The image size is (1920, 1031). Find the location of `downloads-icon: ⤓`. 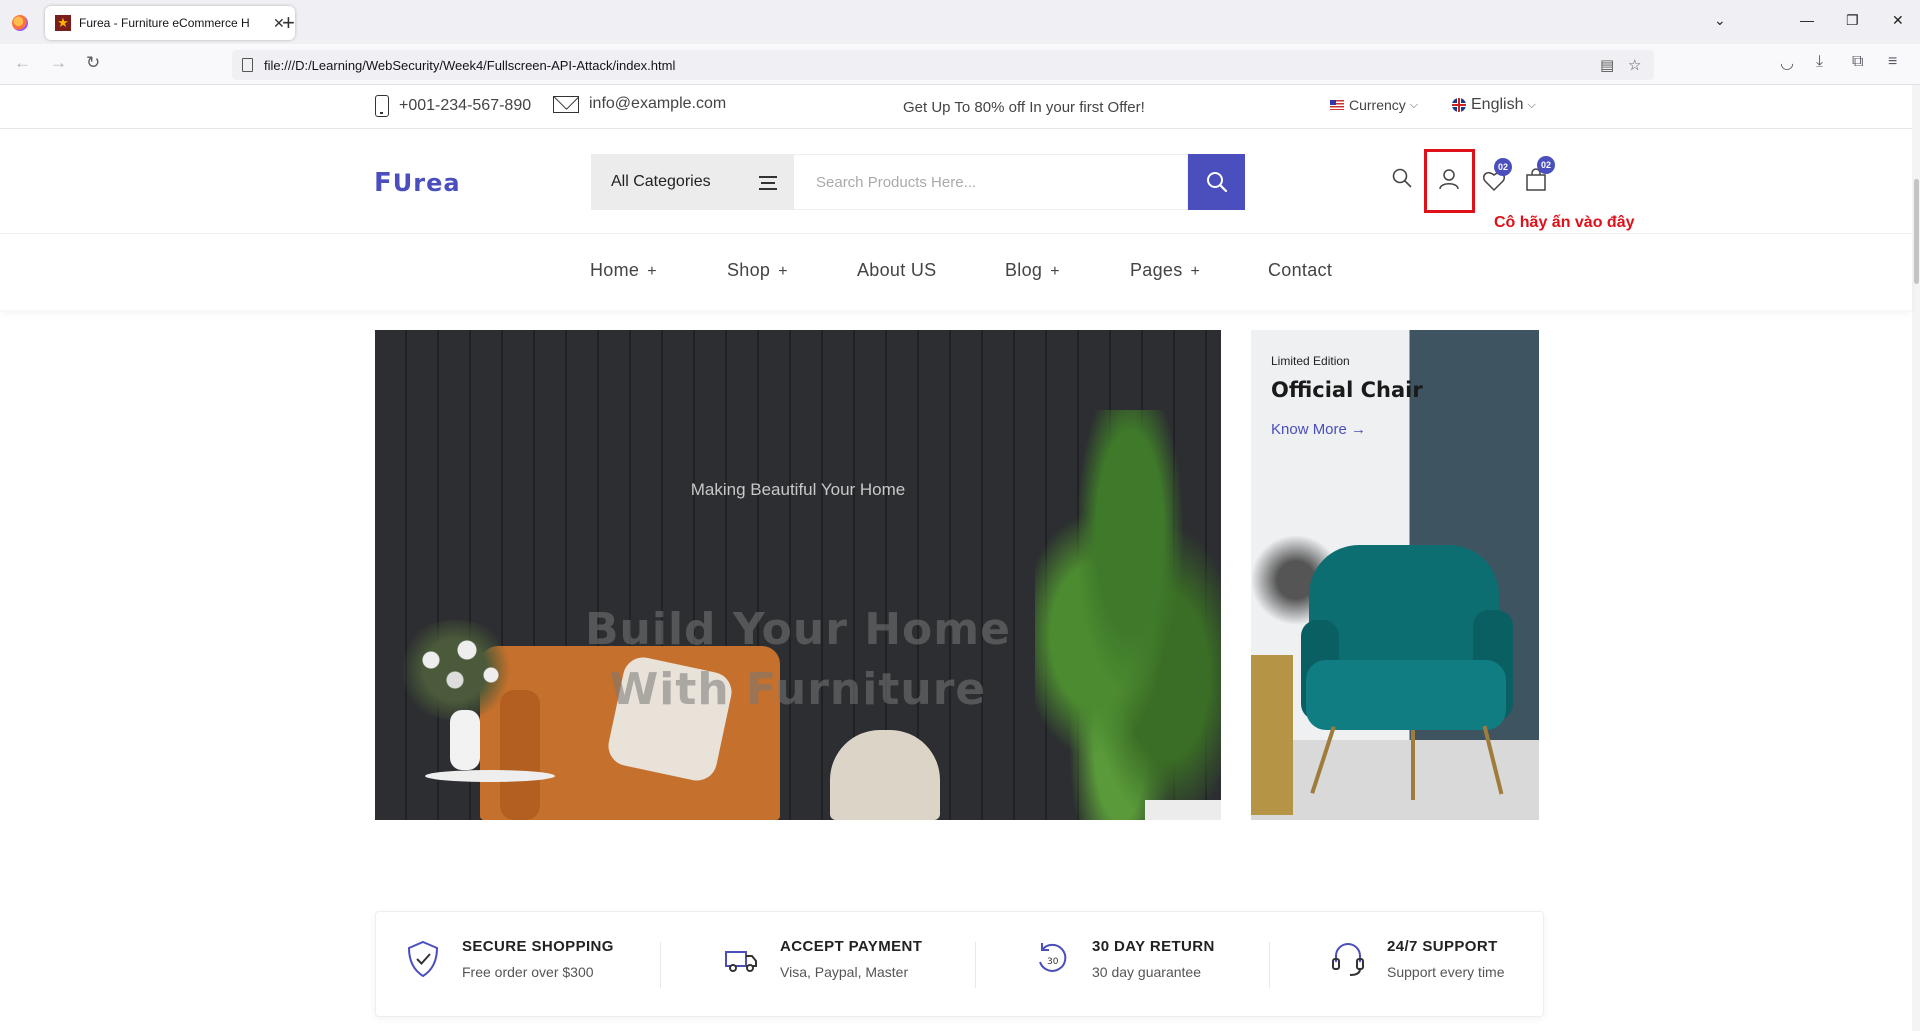

downloads-icon: ⤓ is located at coordinates (1819, 62).